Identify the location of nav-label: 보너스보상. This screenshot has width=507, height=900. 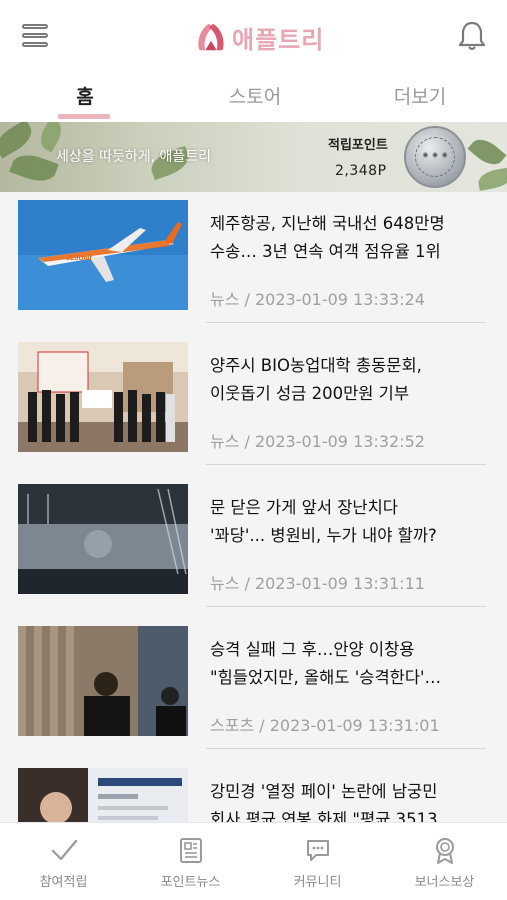
(444, 882).